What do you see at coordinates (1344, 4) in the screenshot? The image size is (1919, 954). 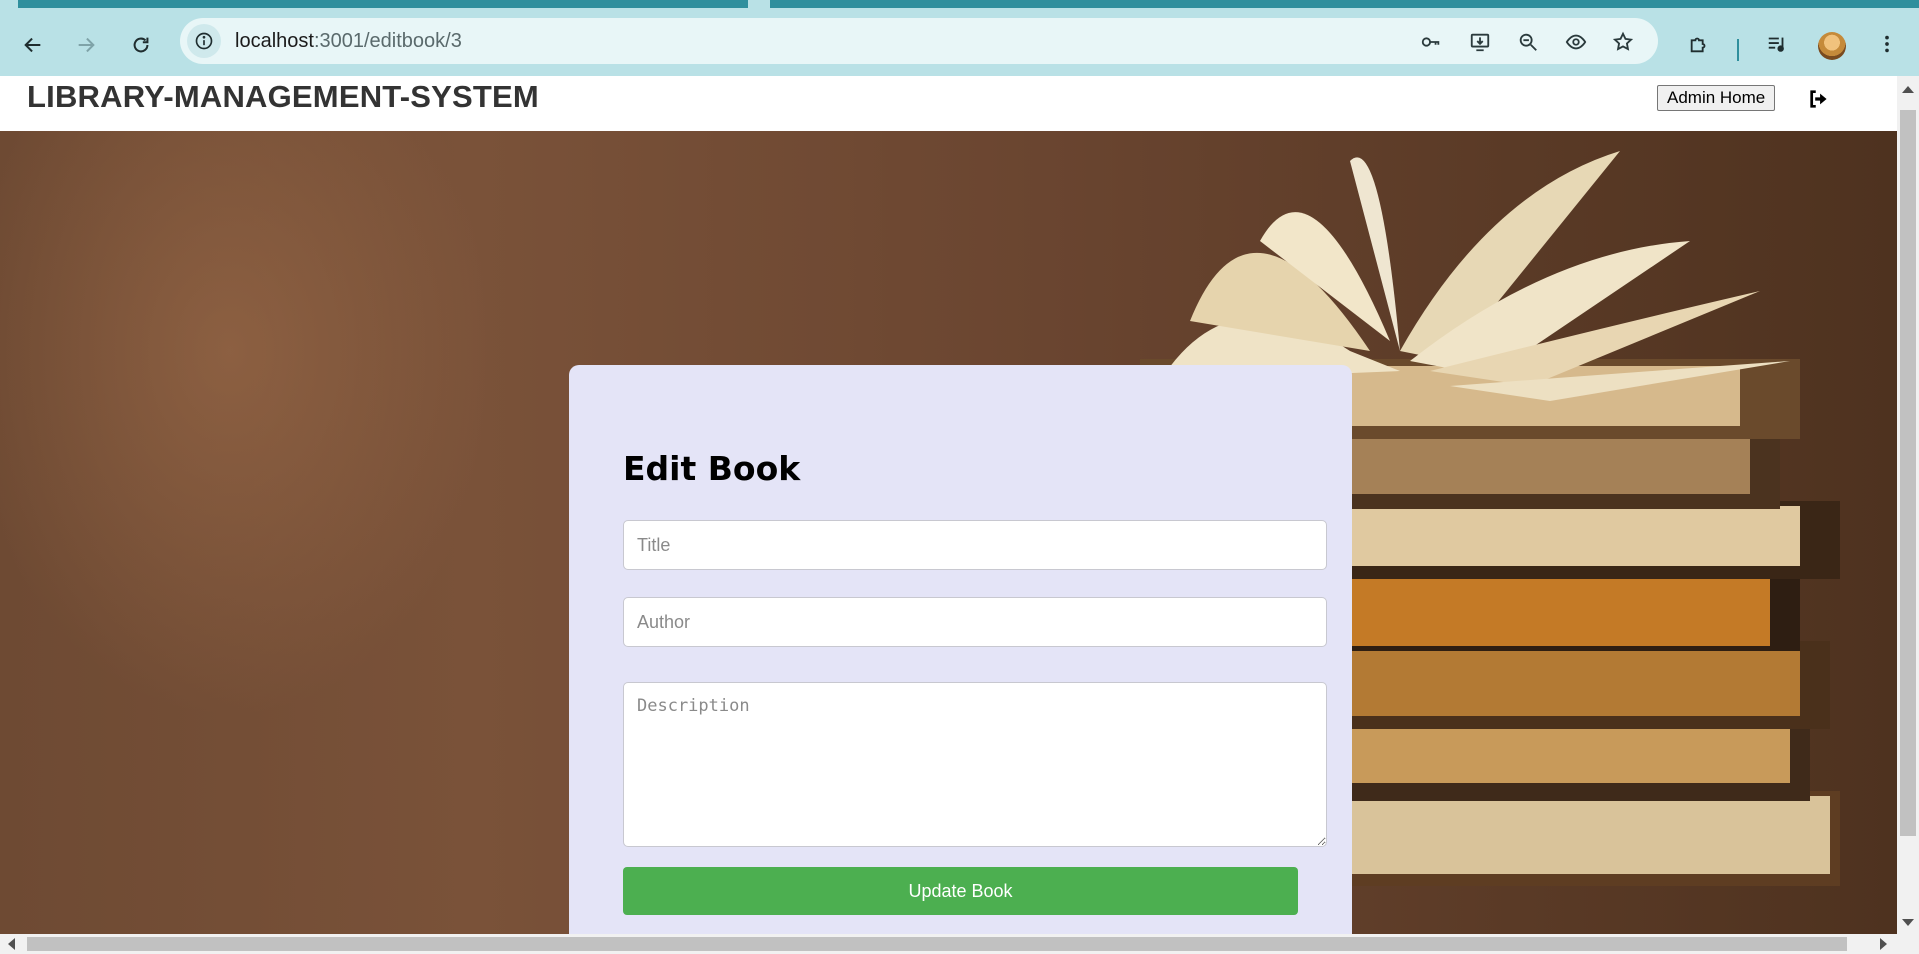 I see `tab-strip-band-right` at bounding box center [1344, 4].